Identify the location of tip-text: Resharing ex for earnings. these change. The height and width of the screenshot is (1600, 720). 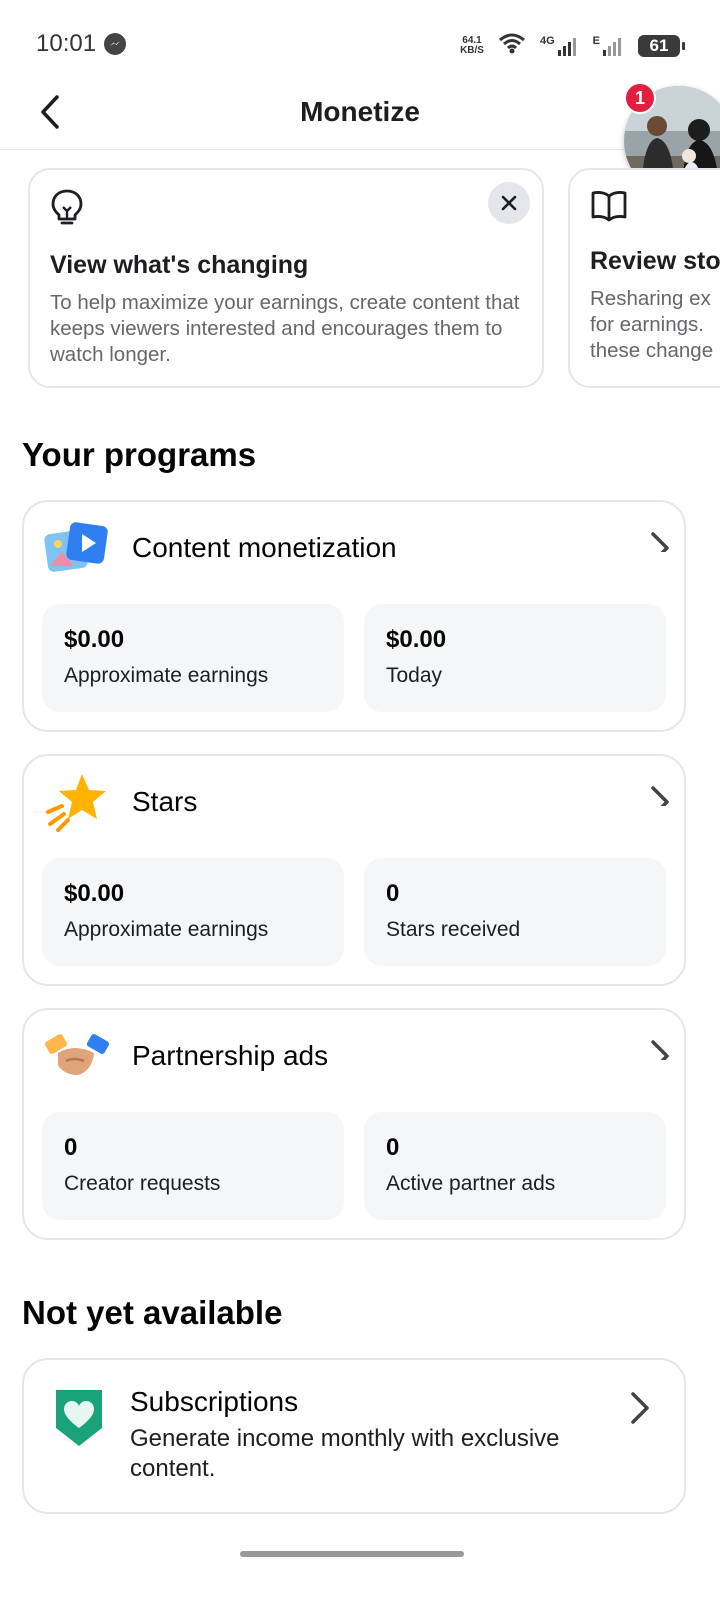
(652, 324).